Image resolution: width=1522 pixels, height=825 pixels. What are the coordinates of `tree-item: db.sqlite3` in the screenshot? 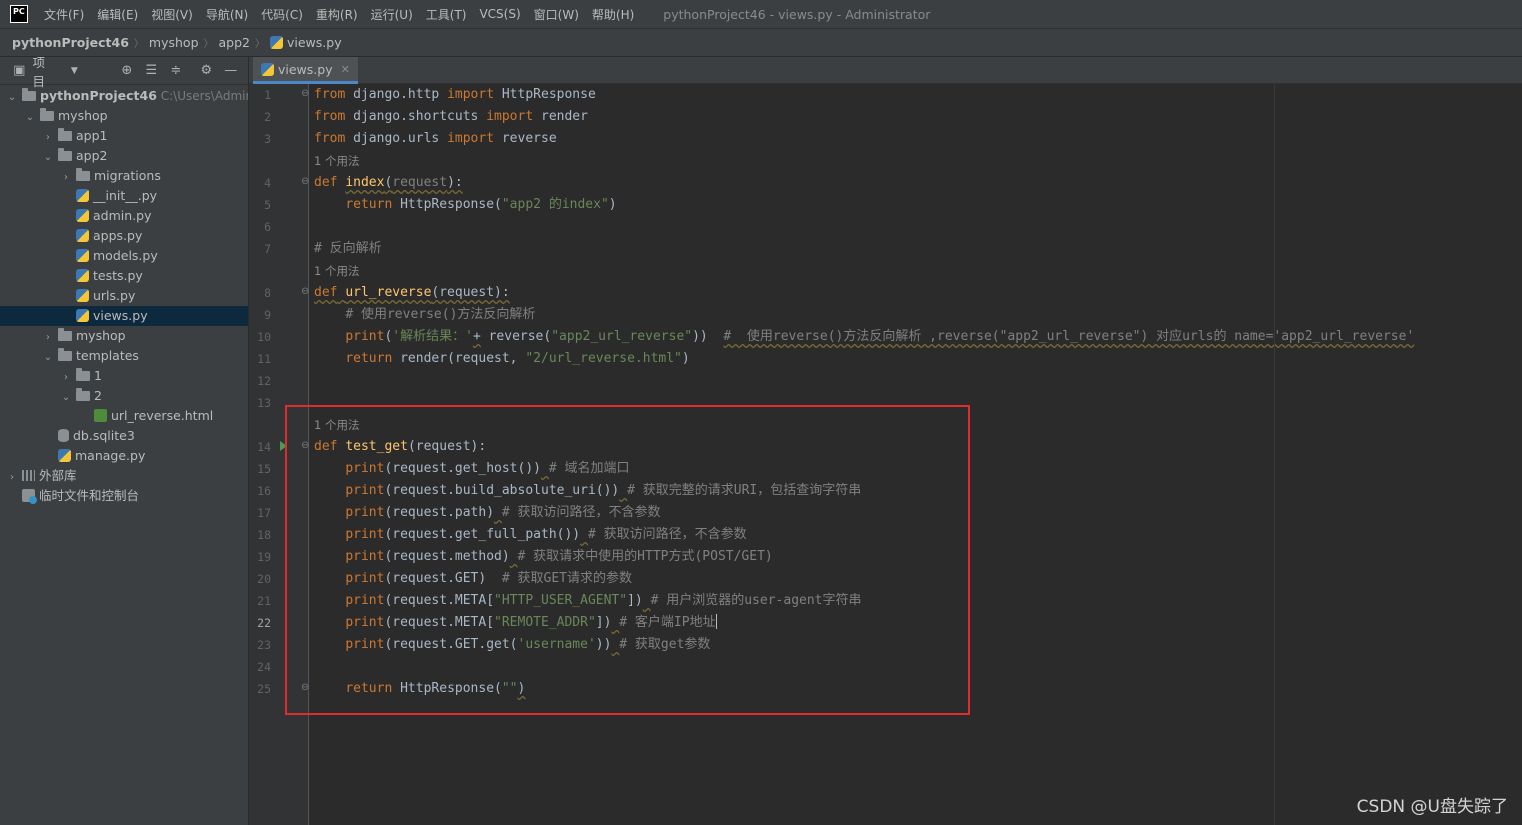 It's located at (124, 436).